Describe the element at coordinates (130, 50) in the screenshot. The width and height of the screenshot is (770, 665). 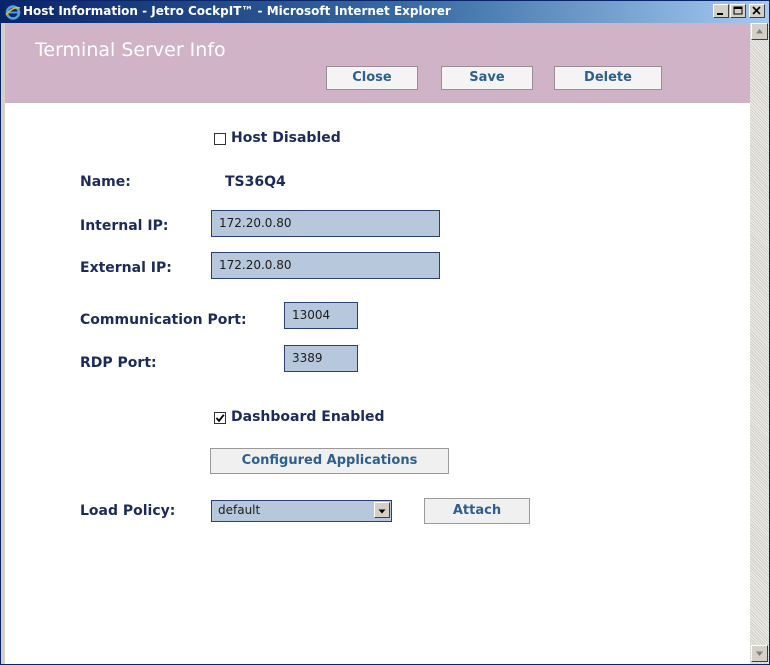
I see `page-title: Terminal Server Info` at that location.